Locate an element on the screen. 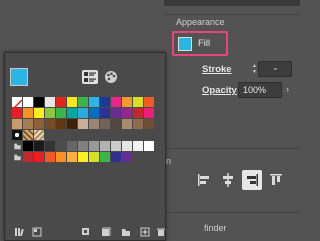 This screenshot has width=320, height=241. list-view-icon is located at coordinates (90, 77).